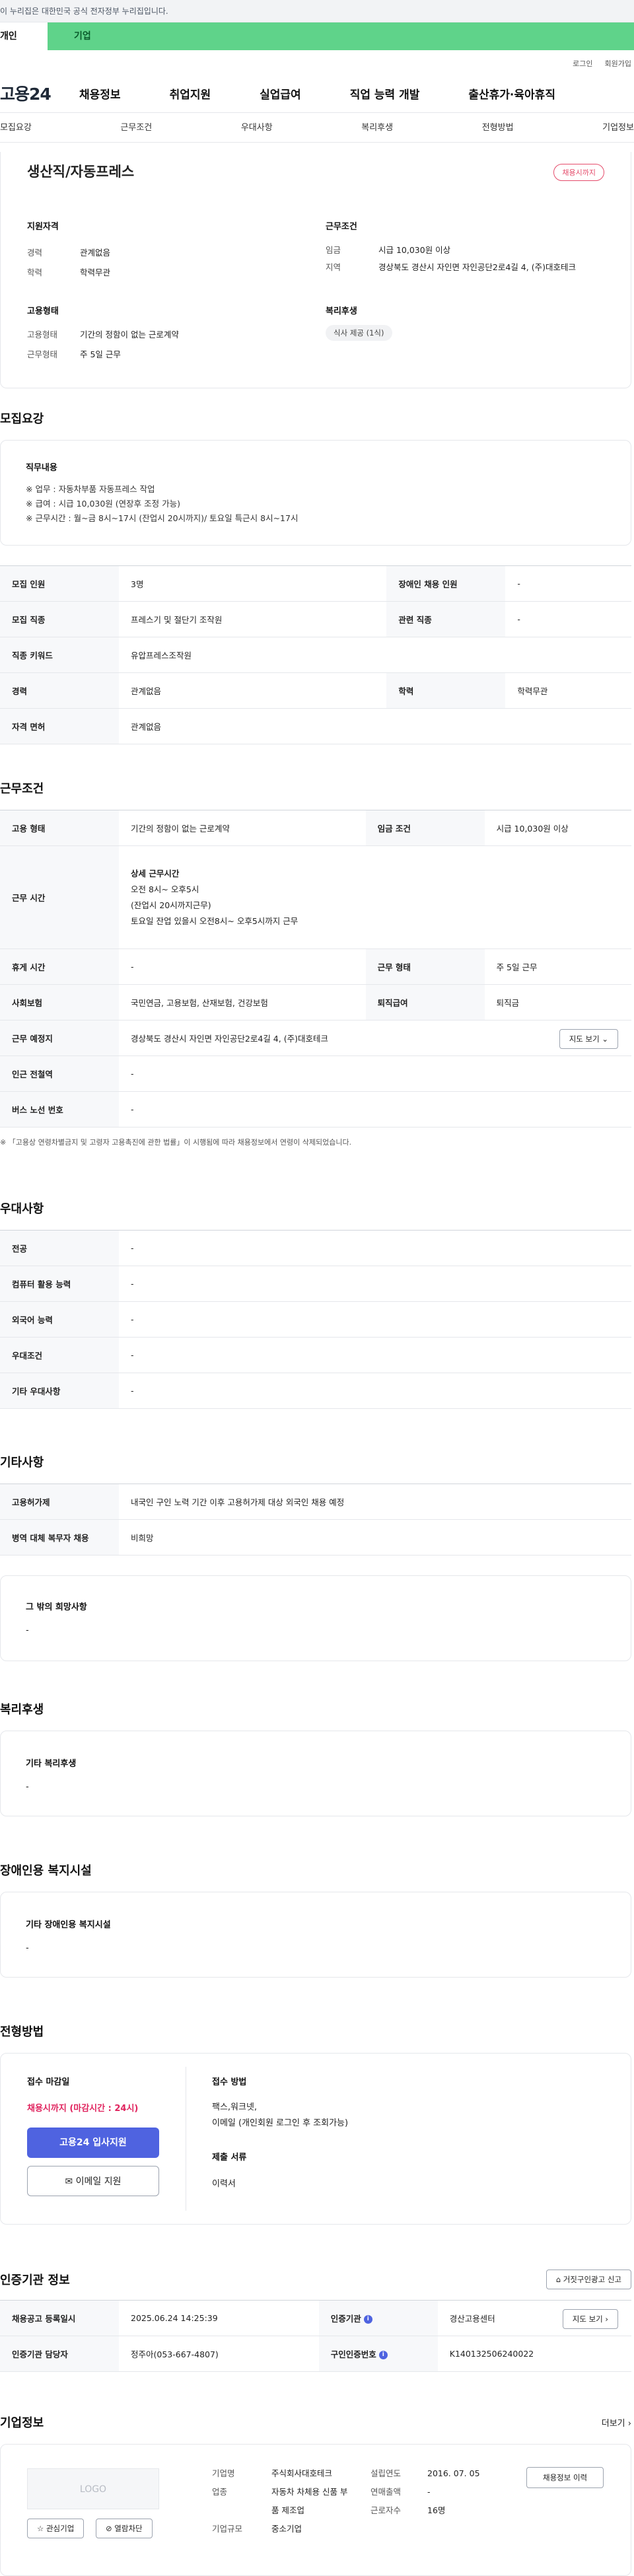 The height and width of the screenshot is (2576, 634). What do you see at coordinates (386, 2492) in the screenshot?
I see `sales-label: 연매출액` at bounding box center [386, 2492].